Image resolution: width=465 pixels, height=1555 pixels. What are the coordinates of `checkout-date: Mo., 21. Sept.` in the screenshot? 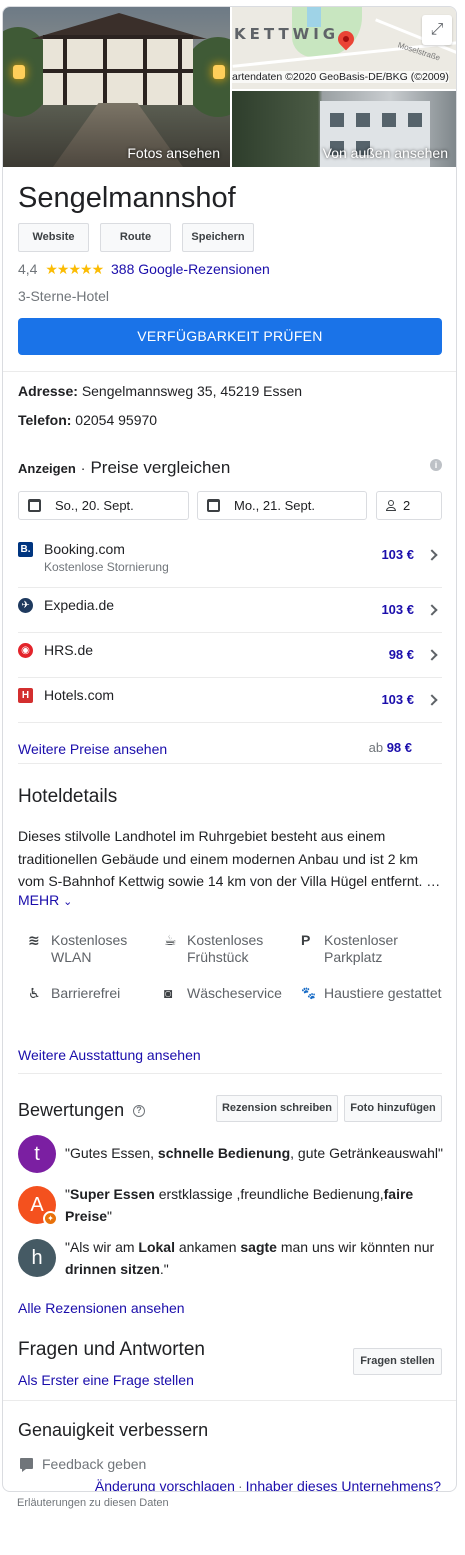 It's located at (282, 505).